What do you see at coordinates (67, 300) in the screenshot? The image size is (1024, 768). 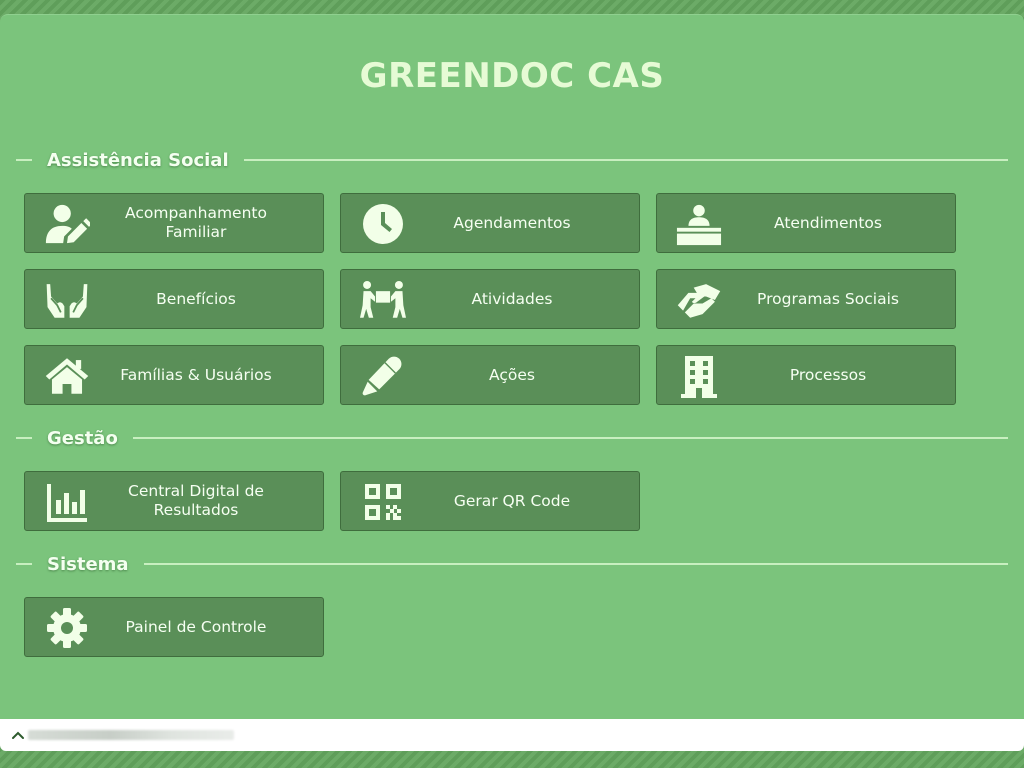 I see `hands-icon` at bounding box center [67, 300].